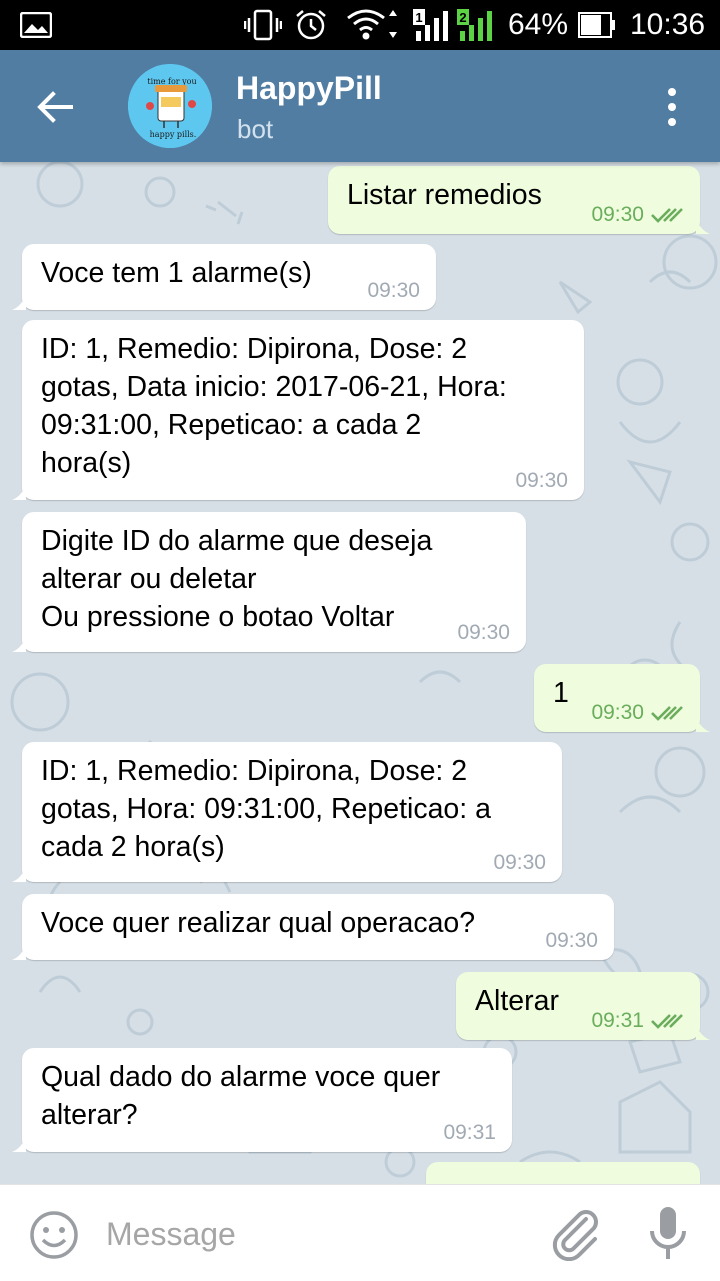  What do you see at coordinates (462, 17) in the screenshot?
I see `svg-text: 2` at bounding box center [462, 17].